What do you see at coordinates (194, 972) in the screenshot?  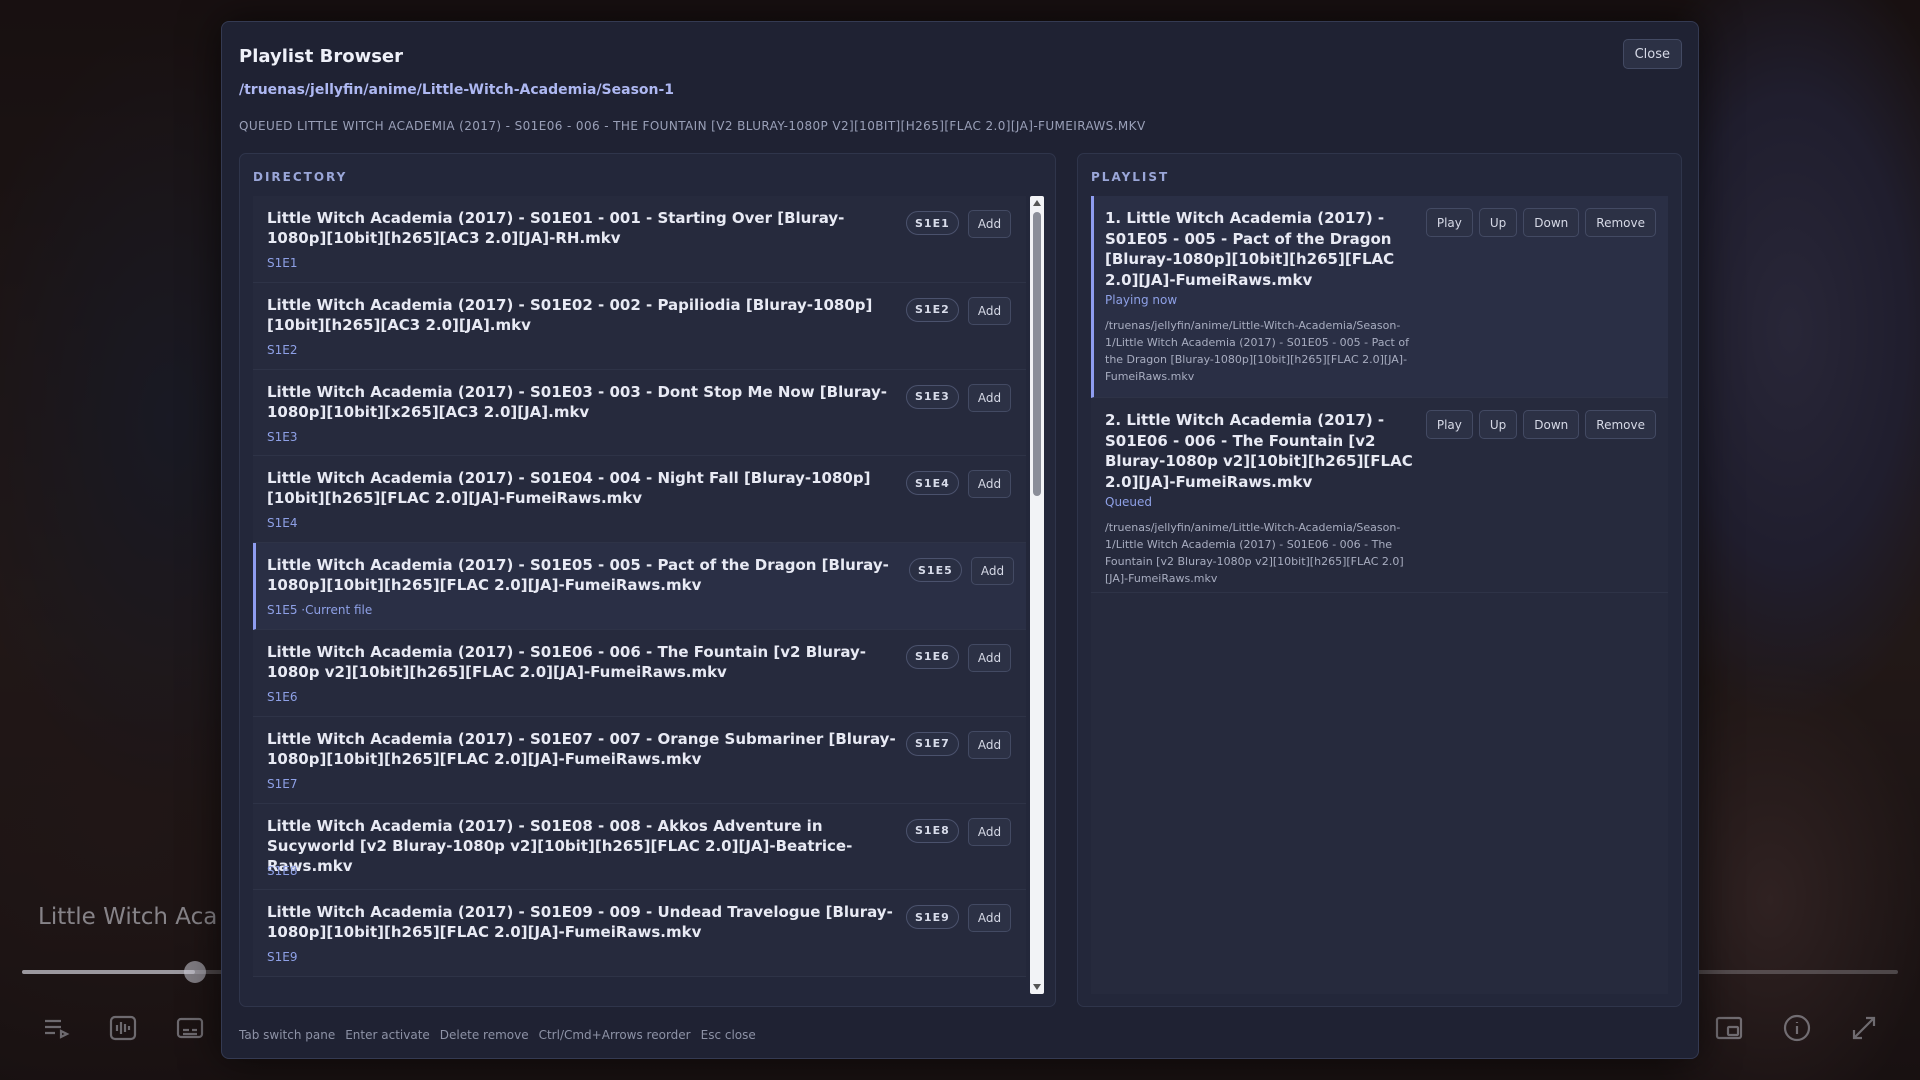 I see `seek-bar-handle` at bounding box center [194, 972].